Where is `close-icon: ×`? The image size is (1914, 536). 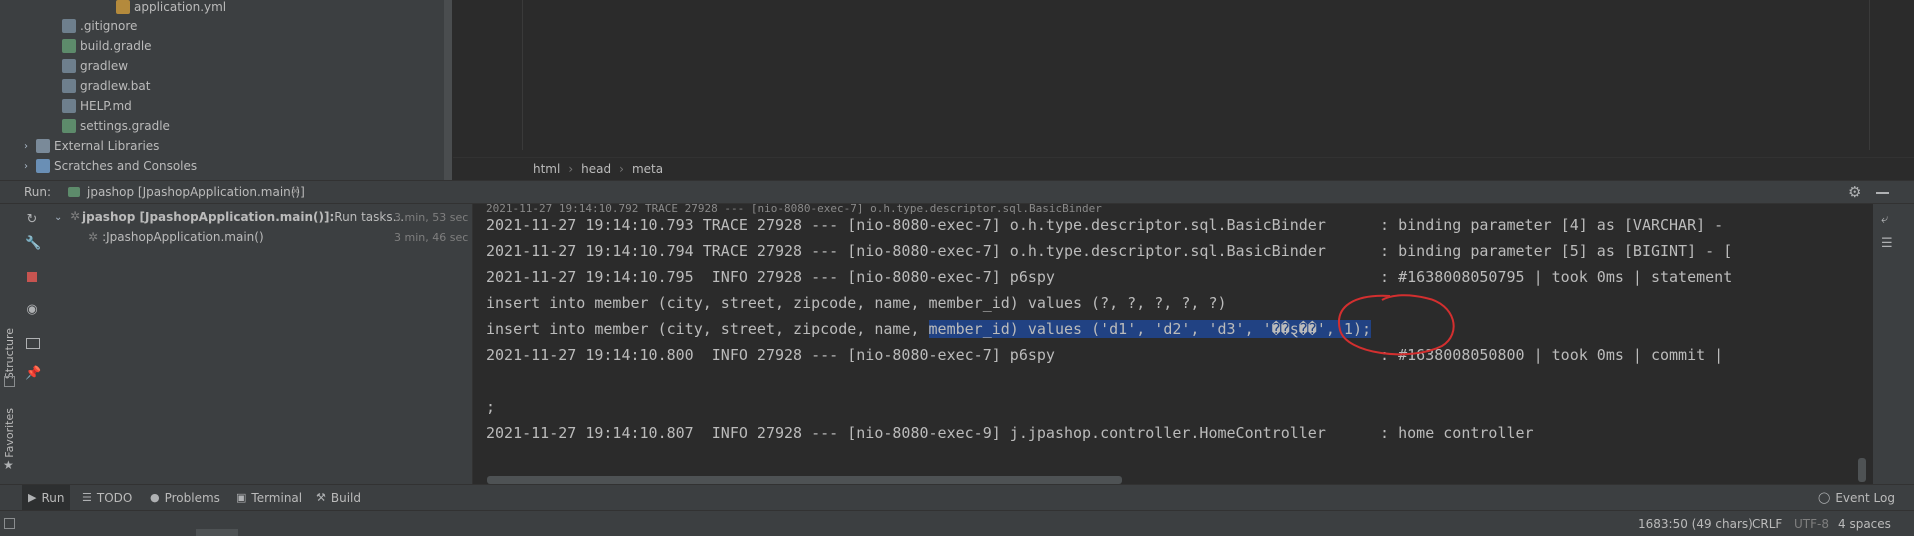
close-icon: × is located at coordinates (295, 191).